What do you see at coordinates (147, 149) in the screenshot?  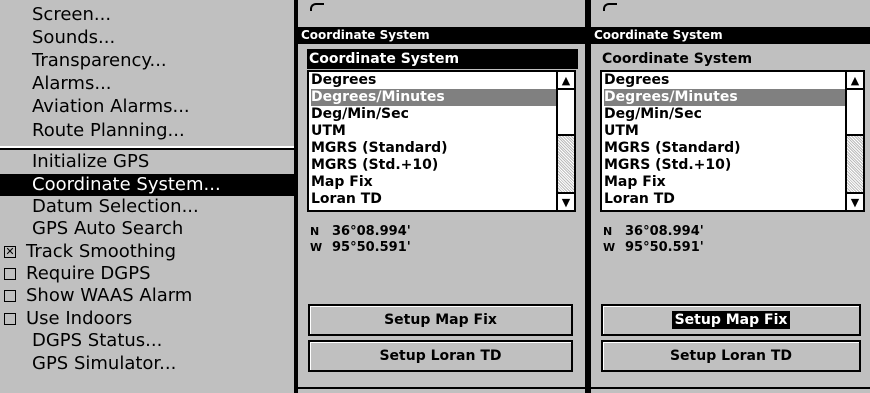 I see `menu-divider-shadow` at bounding box center [147, 149].